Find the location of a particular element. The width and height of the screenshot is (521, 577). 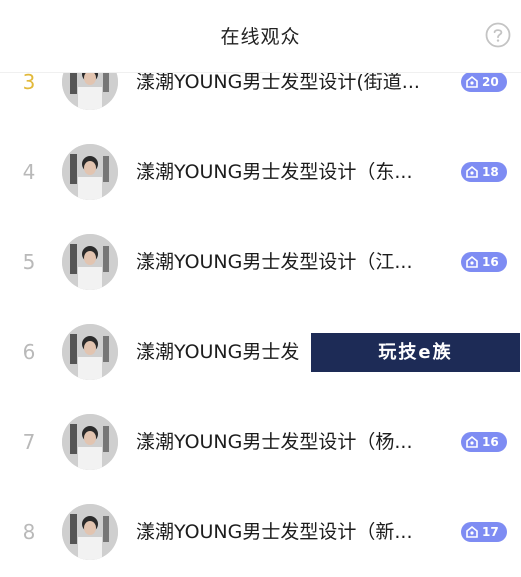

rank-number: 7 is located at coordinates (29, 442).